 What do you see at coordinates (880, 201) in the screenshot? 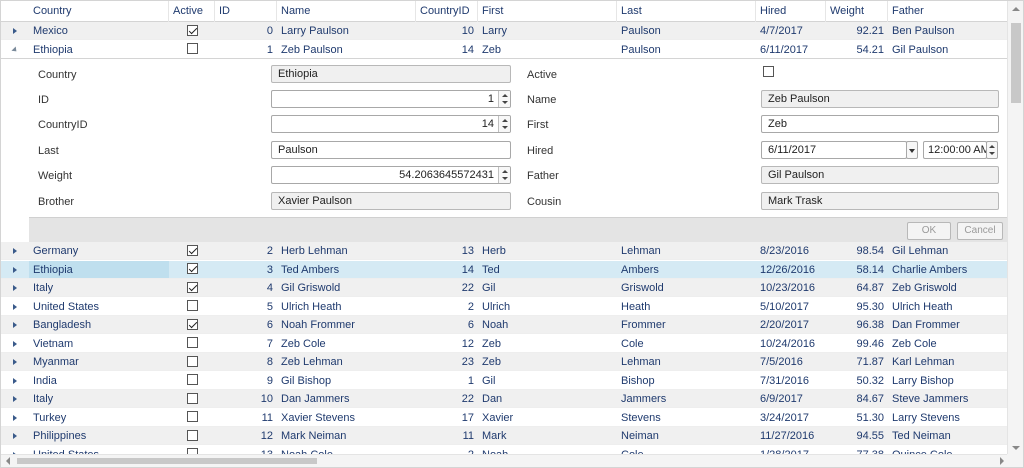
I see `detail-cousin-field: Mark Trask` at bounding box center [880, 201].